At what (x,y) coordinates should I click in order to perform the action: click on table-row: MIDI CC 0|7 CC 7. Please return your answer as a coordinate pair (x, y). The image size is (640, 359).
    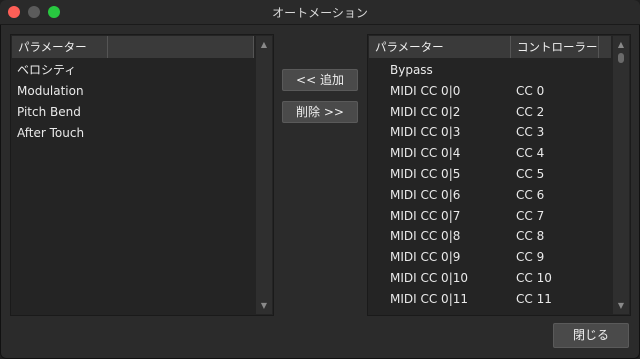
    Looking at the image, I should click on (491, 216).